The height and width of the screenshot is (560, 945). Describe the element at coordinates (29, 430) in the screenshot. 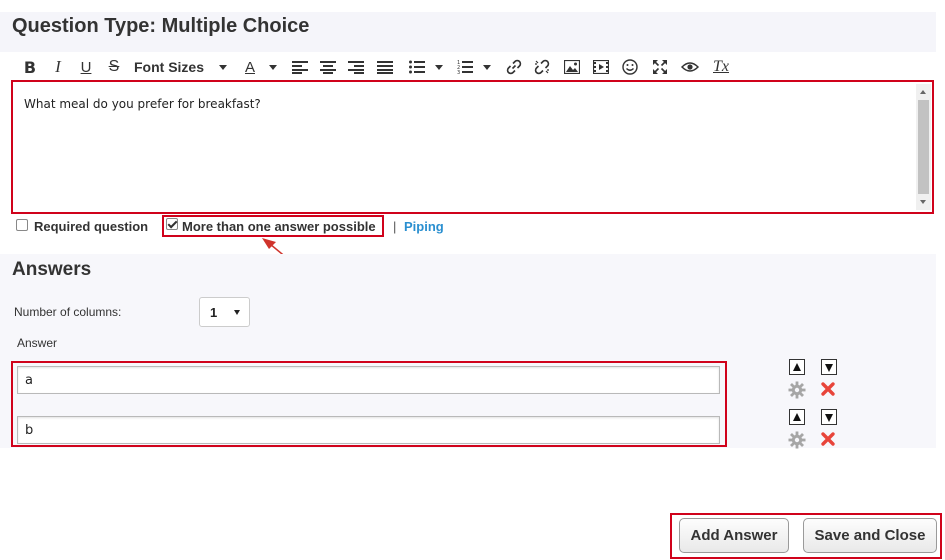

I see `answer-input-value: b` at that location.